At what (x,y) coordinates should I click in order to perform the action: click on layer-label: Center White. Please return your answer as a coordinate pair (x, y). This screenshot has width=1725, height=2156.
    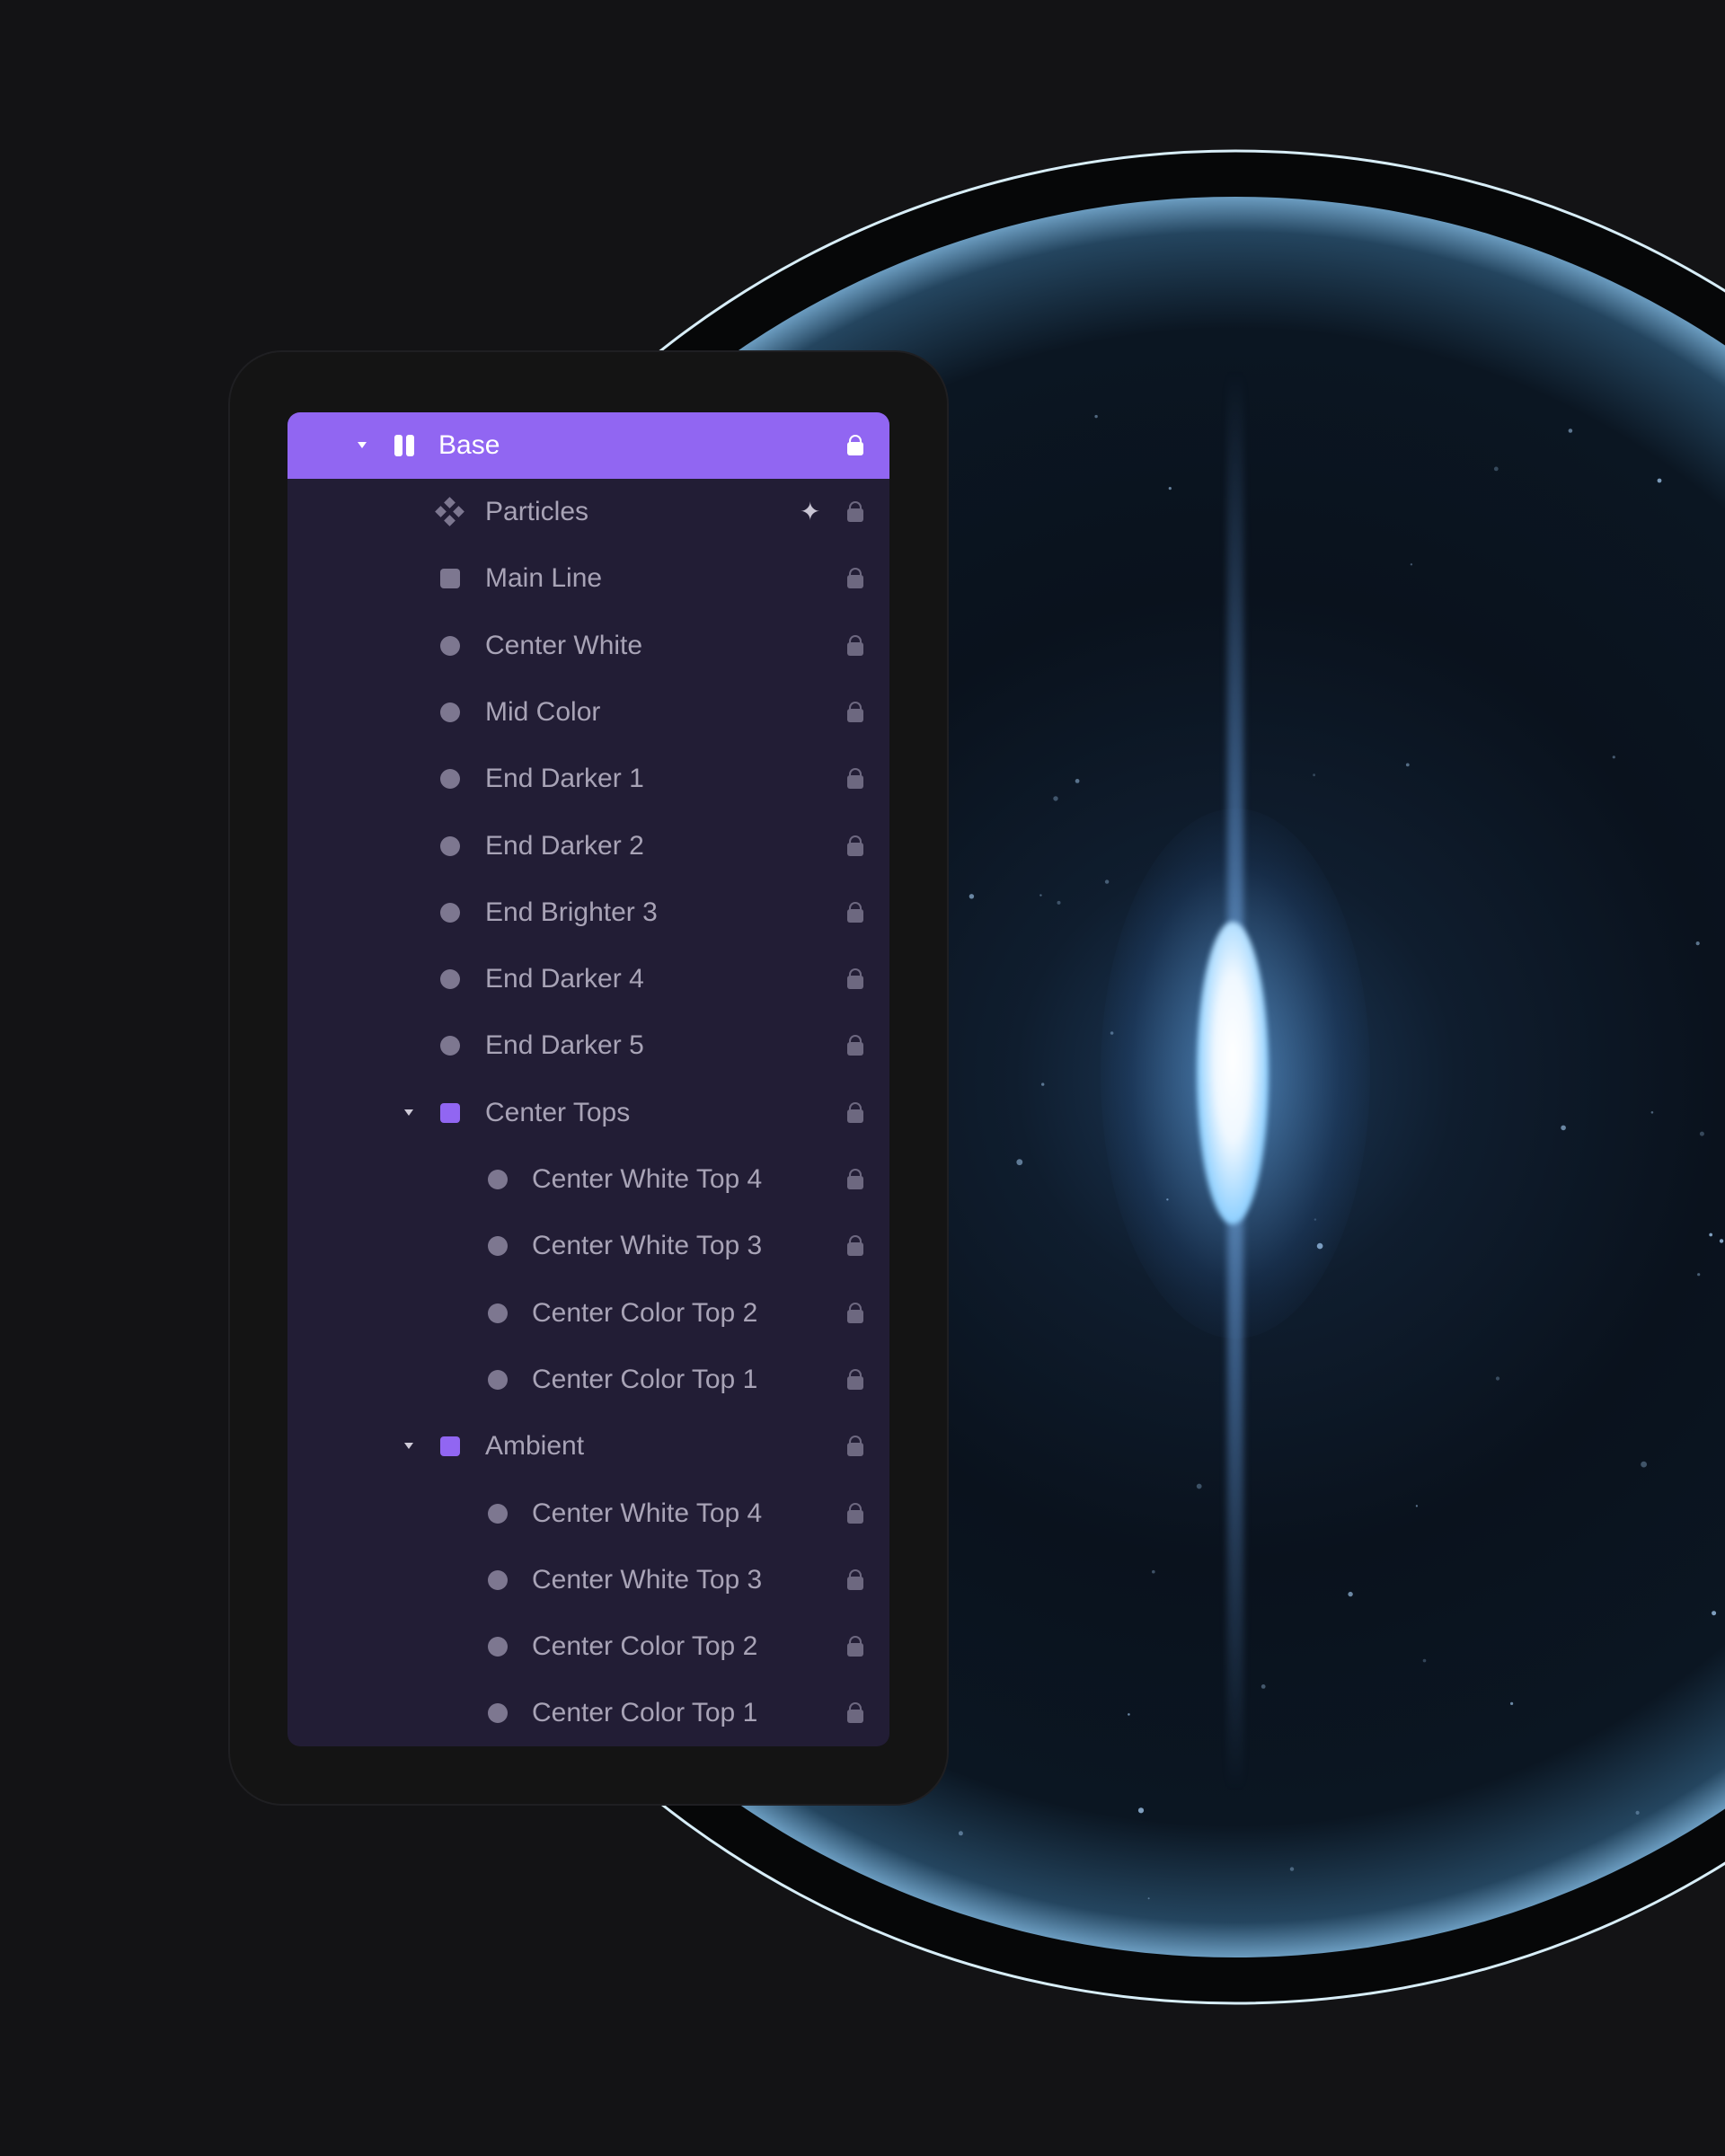
    Looking at the image, I should click on (564, 645).